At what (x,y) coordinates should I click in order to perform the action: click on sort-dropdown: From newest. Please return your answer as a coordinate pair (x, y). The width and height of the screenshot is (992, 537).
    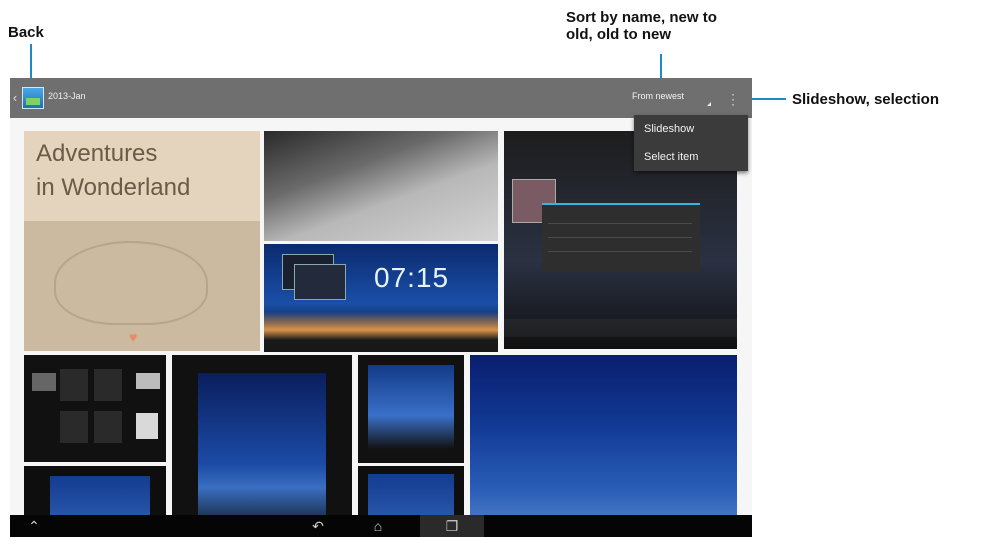
    Looking at the image, I should click on (658, 96).